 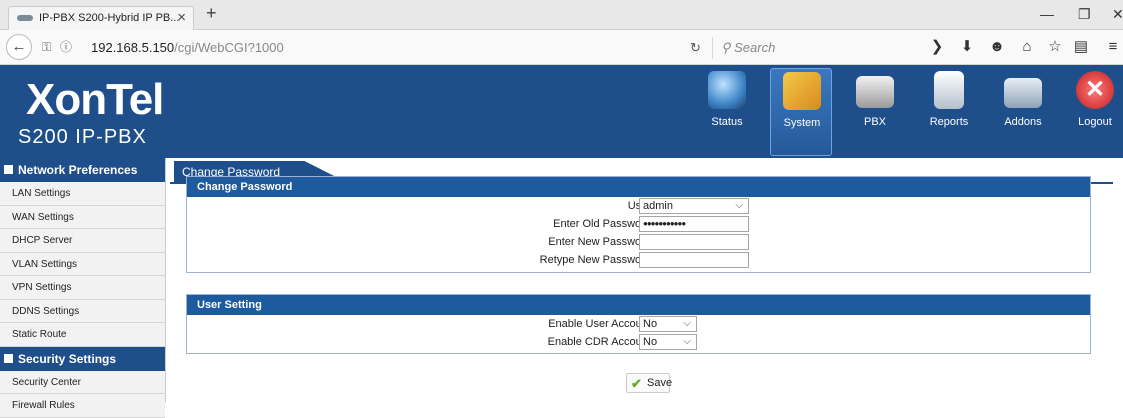 I want to click on chat-icon: ☻, so click(x=997, y=47).